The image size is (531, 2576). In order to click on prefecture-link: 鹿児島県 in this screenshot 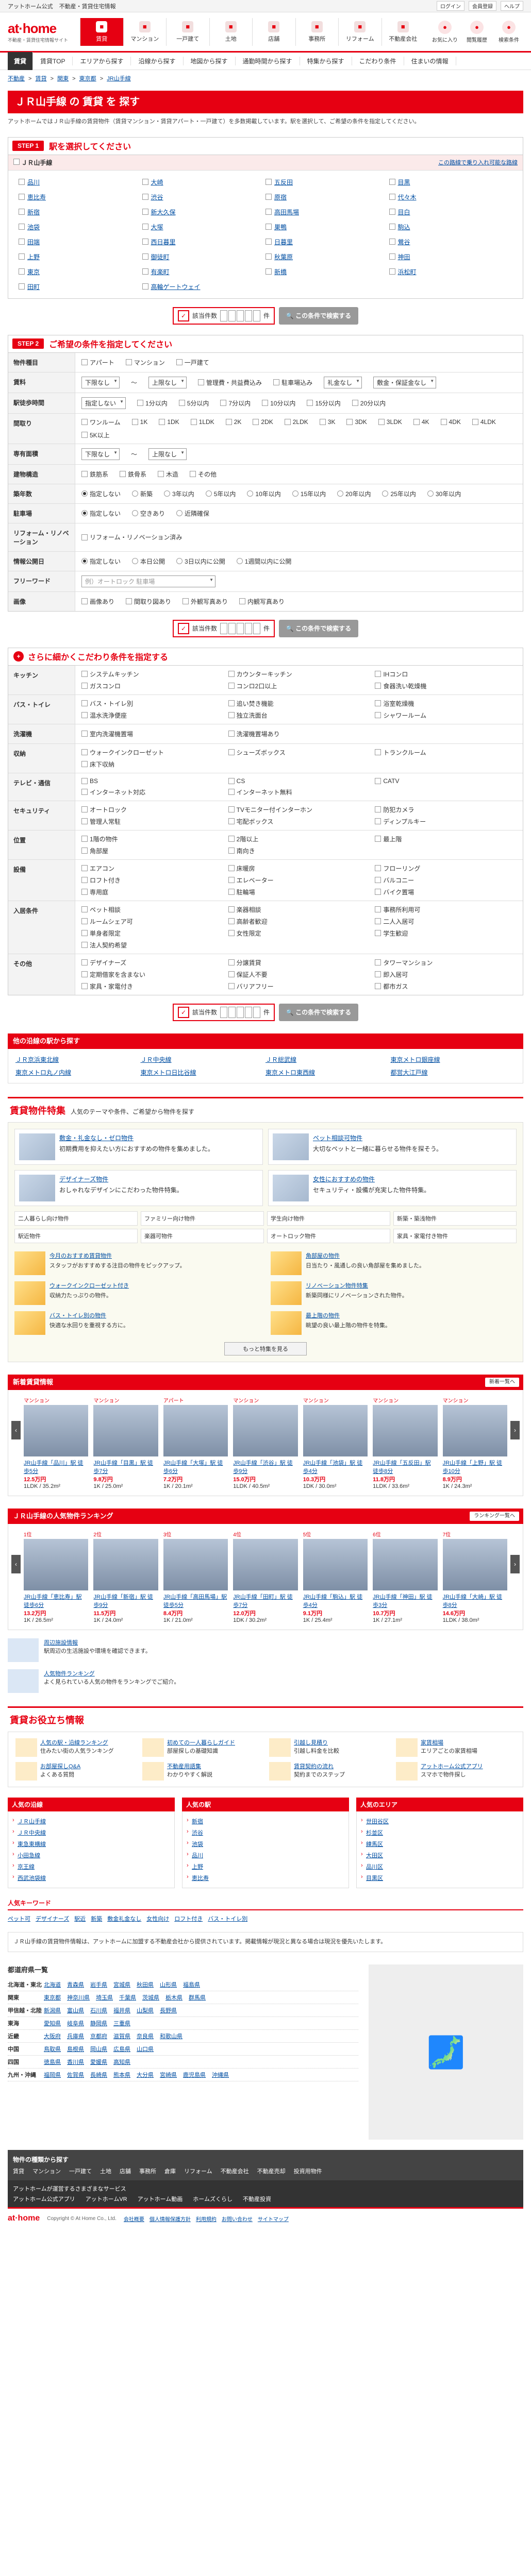, I will do `click(195, 2075)`.